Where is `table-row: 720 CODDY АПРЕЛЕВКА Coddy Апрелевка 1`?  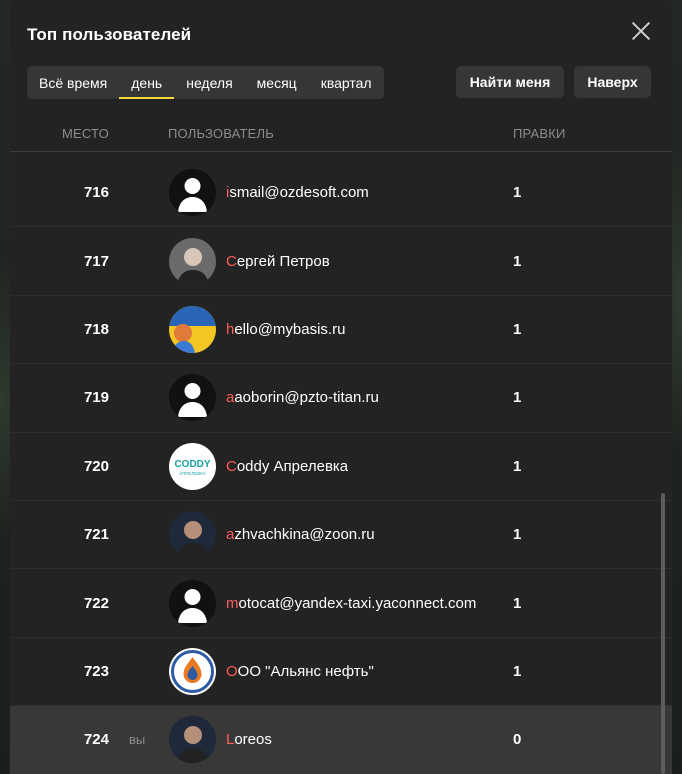
table-row: 720 CODDY АПРЕЛЕВКА Coddy Апрелевка 1 is located at coordinates (341, 465).